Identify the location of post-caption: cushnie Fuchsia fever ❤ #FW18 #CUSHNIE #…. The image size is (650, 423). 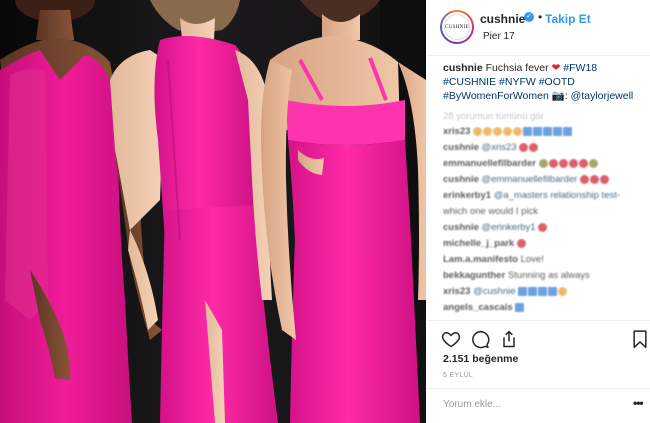
(543, 82).